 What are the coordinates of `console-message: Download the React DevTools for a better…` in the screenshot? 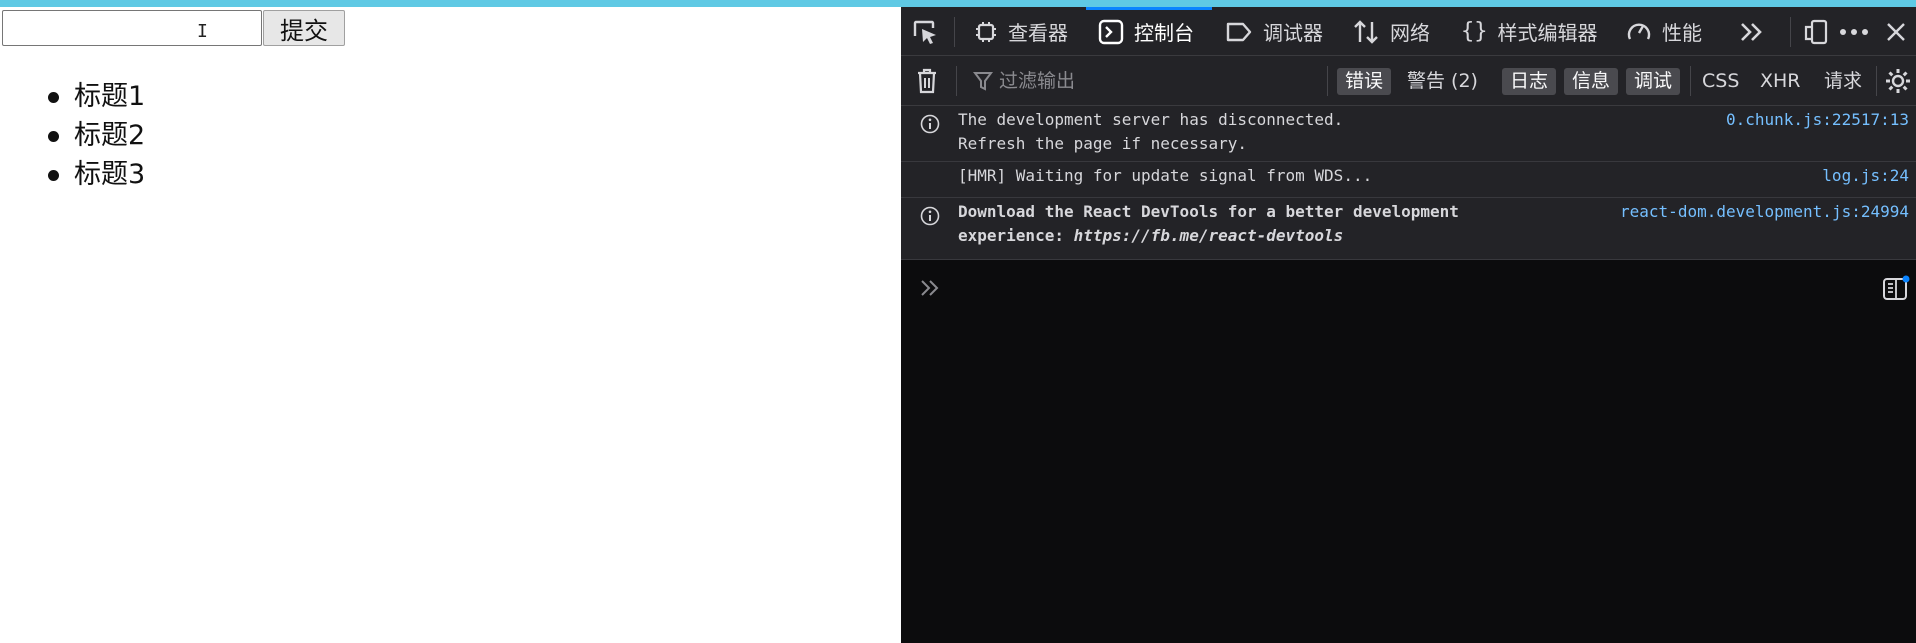 It's located at (1408, 229).